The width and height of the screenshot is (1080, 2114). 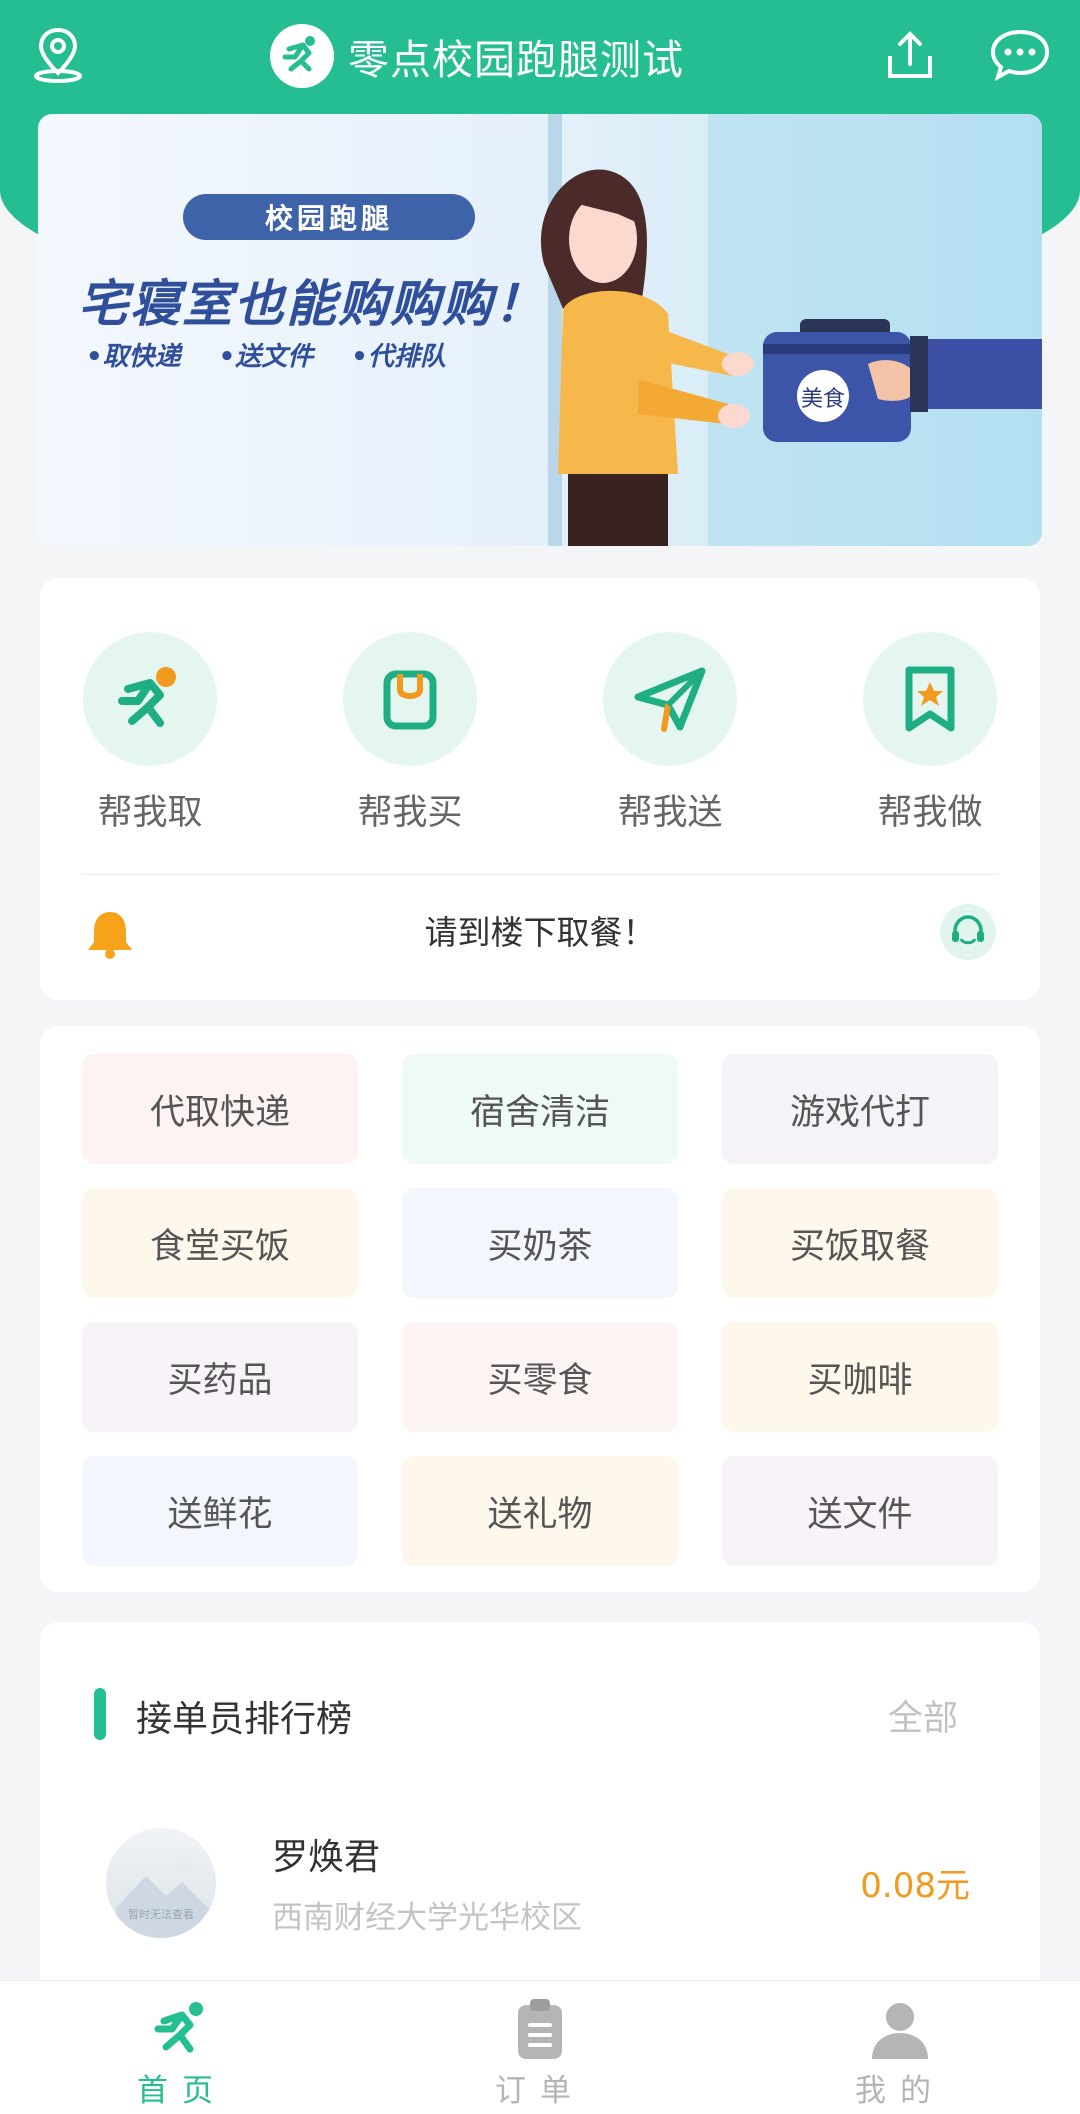 What do you see at coordinates (540, 1109) in the screenshot?
I see `category-chip: 宿舍清洁` at bounding box center [540, 1109].